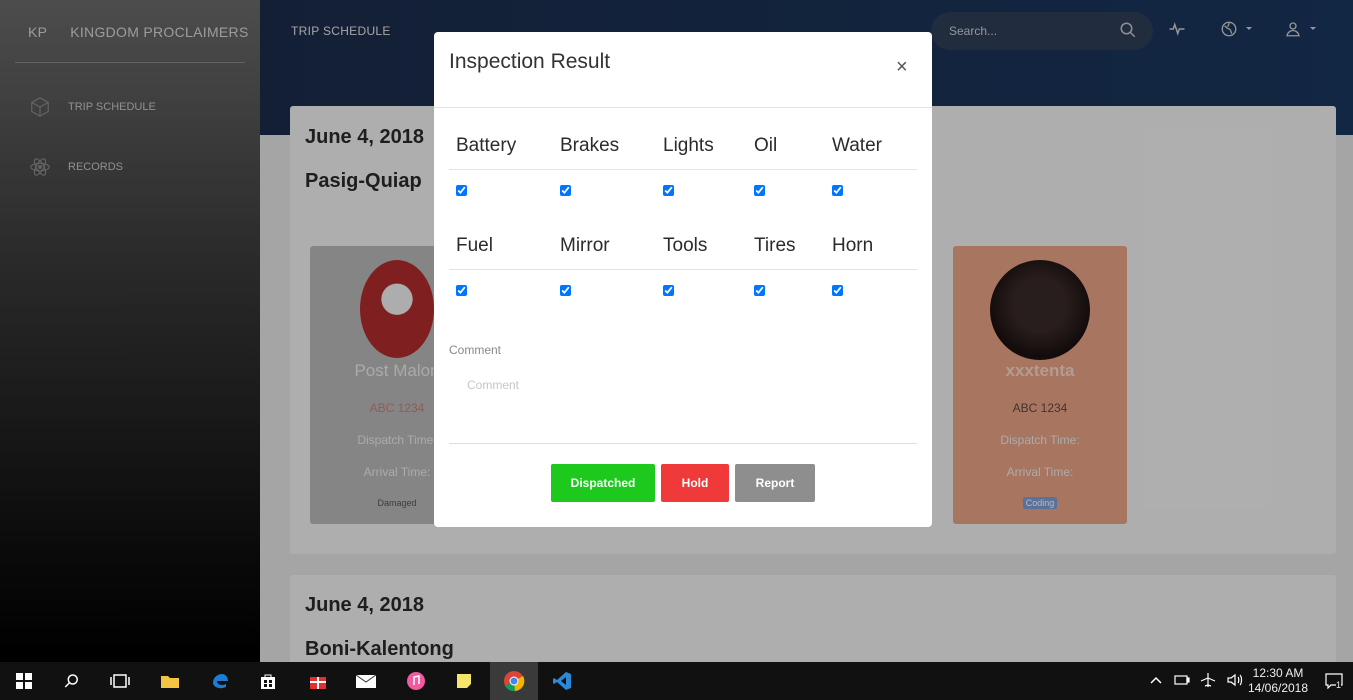  I want to click on fuel-checkbox, so click(461, 290).